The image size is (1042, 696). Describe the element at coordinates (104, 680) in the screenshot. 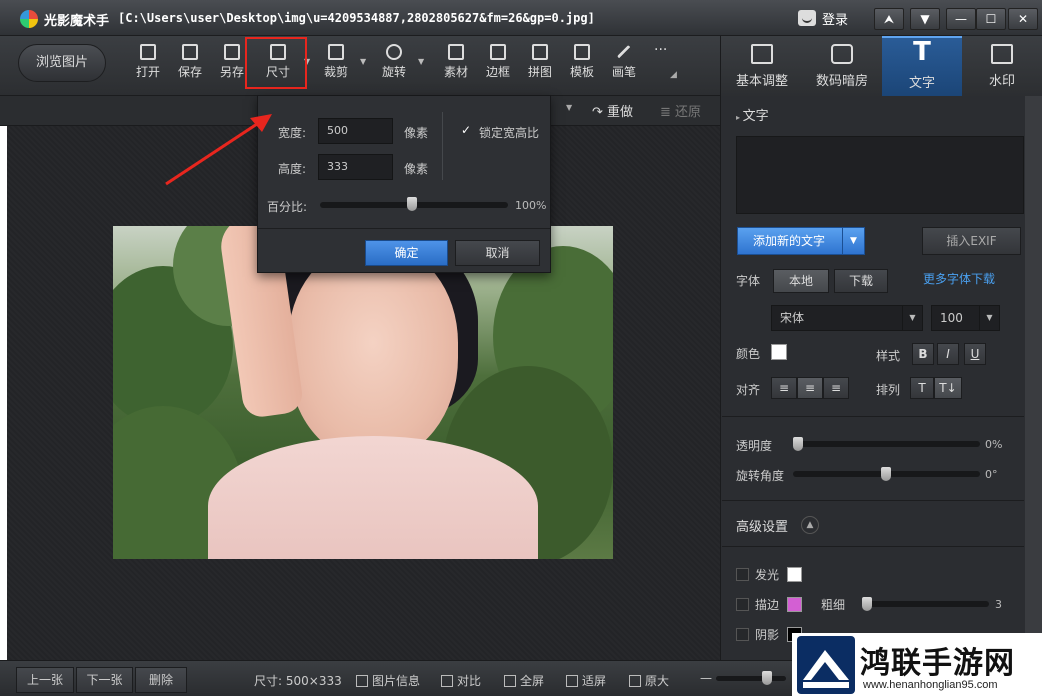

I see `next-image-button: 下一张` at that location.